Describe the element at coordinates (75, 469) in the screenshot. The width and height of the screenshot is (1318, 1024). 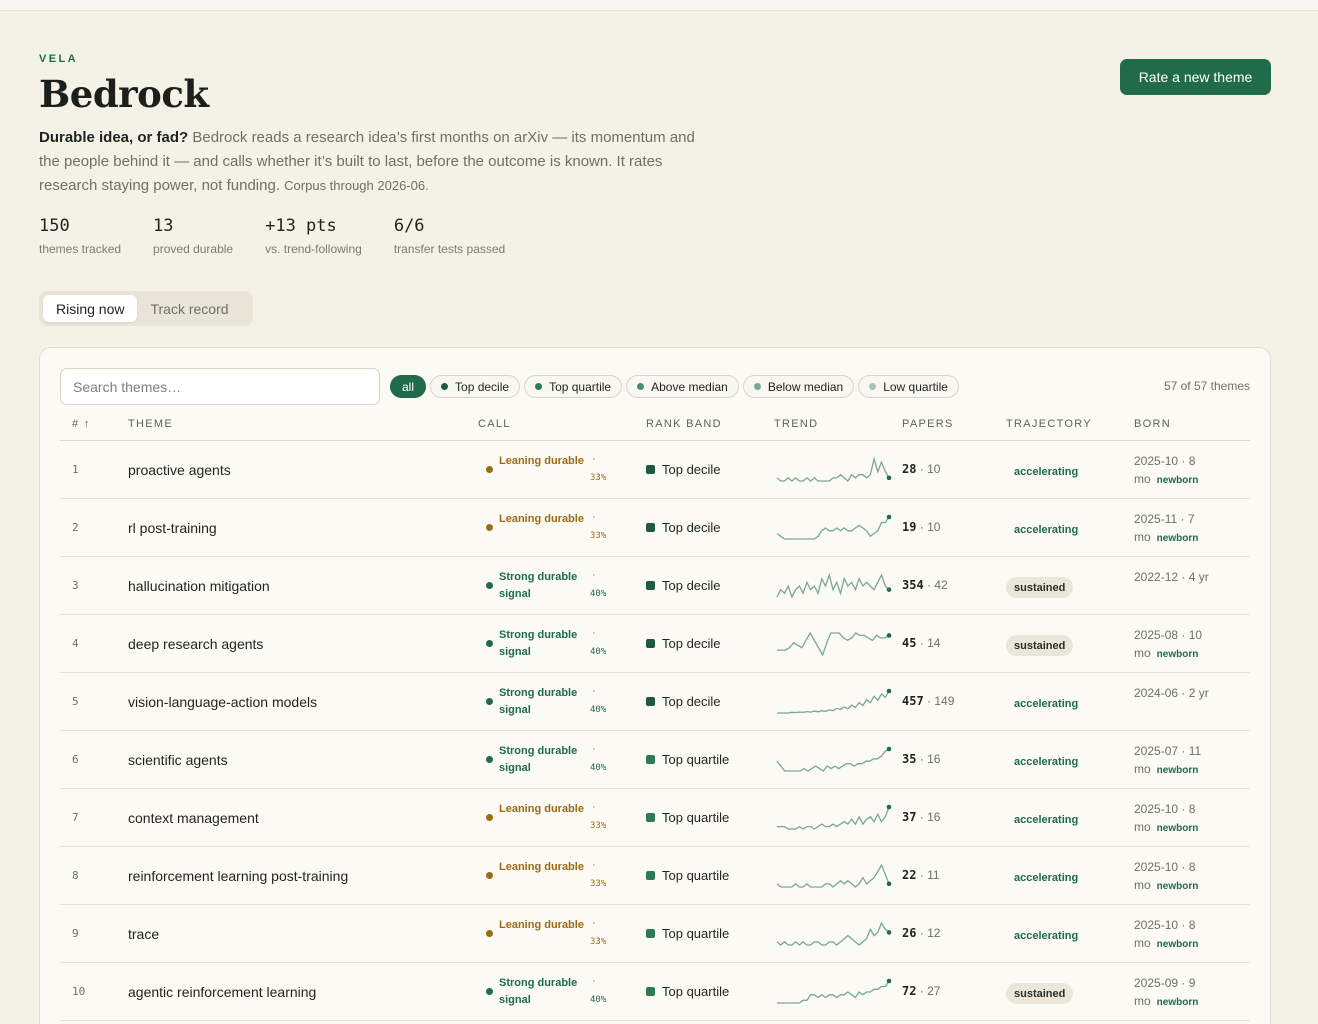
I see `row-number: 1` at that location.